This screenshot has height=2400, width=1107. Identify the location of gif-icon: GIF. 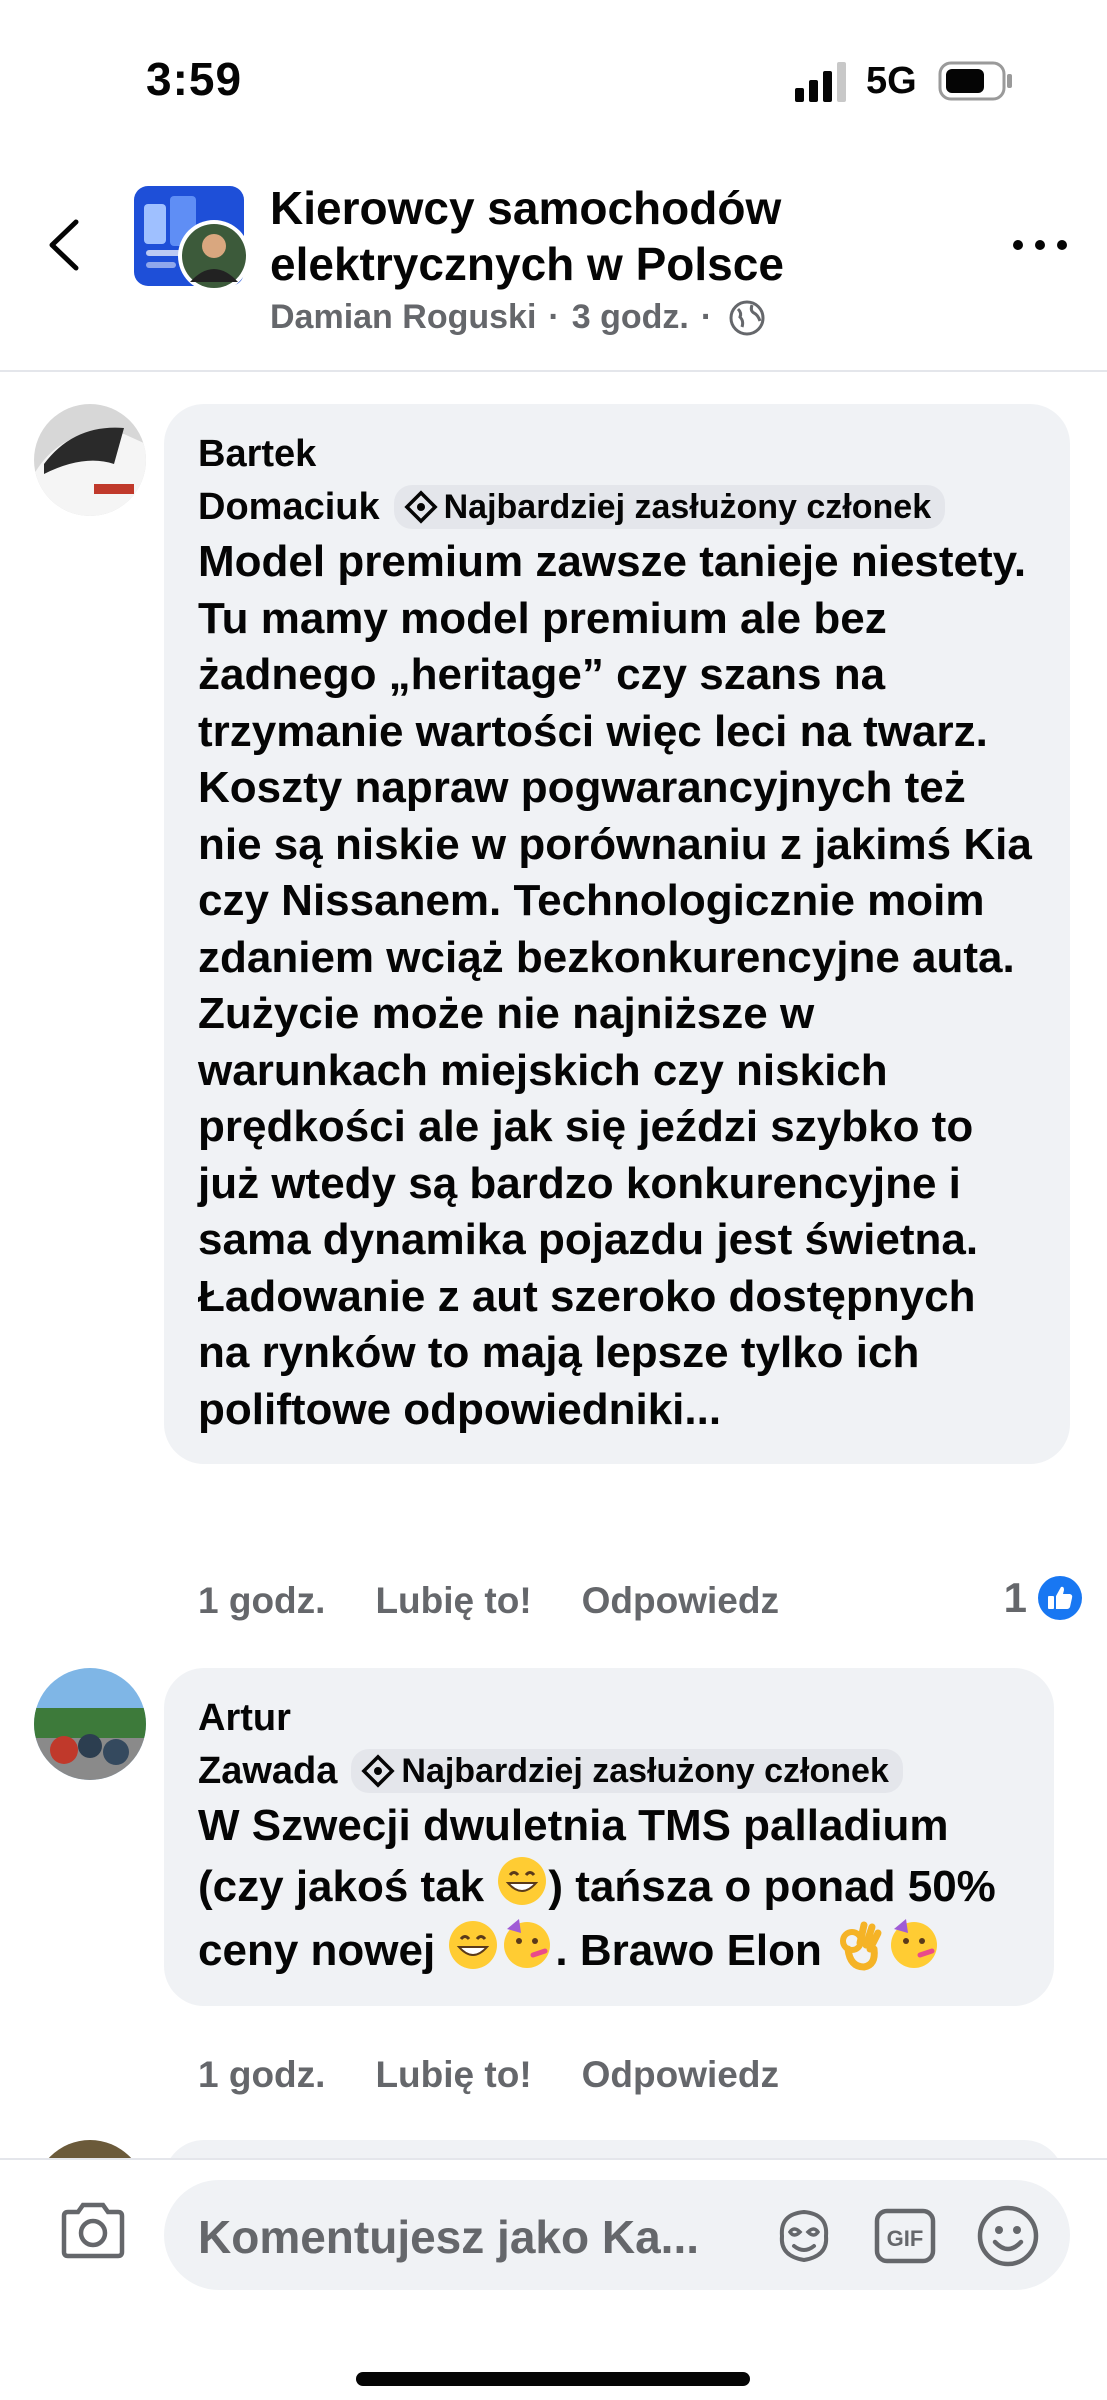
(905, 2236).